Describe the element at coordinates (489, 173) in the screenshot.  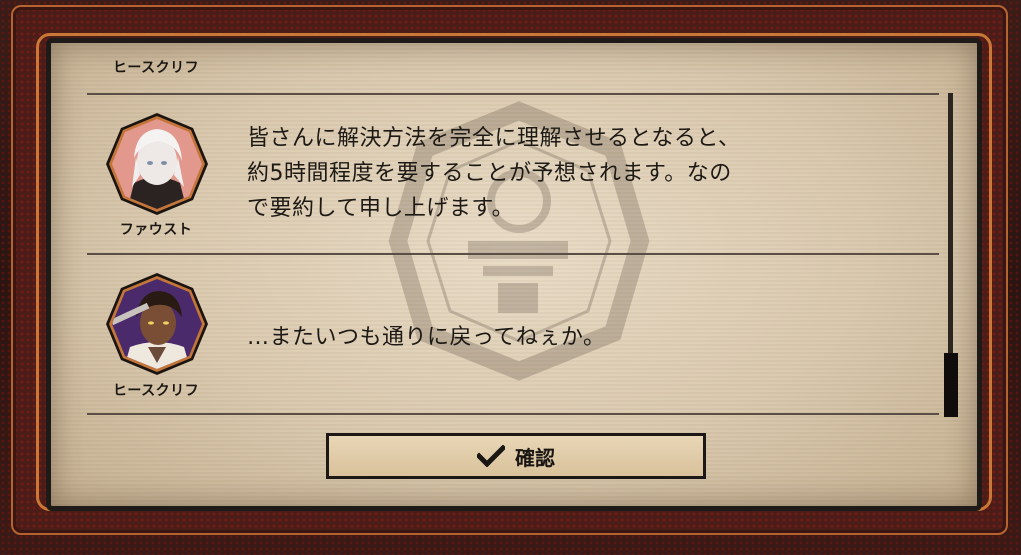
I see `dialog-line-faust-2: 約5時間程度を要することが予想されます。なの` at that location.